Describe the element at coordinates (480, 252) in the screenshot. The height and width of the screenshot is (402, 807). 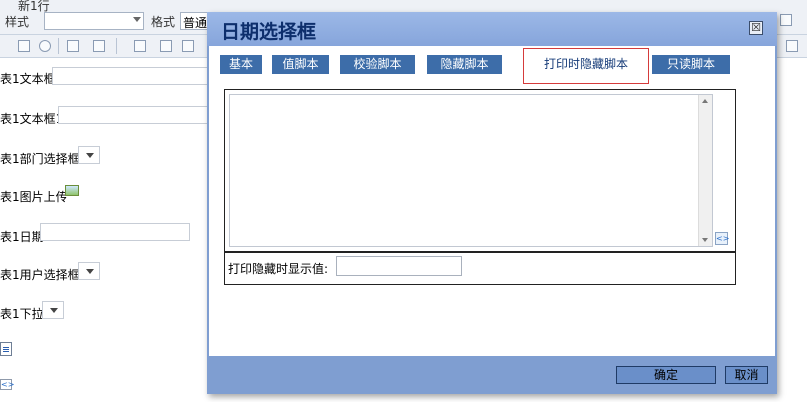
I see `divider` at that location.